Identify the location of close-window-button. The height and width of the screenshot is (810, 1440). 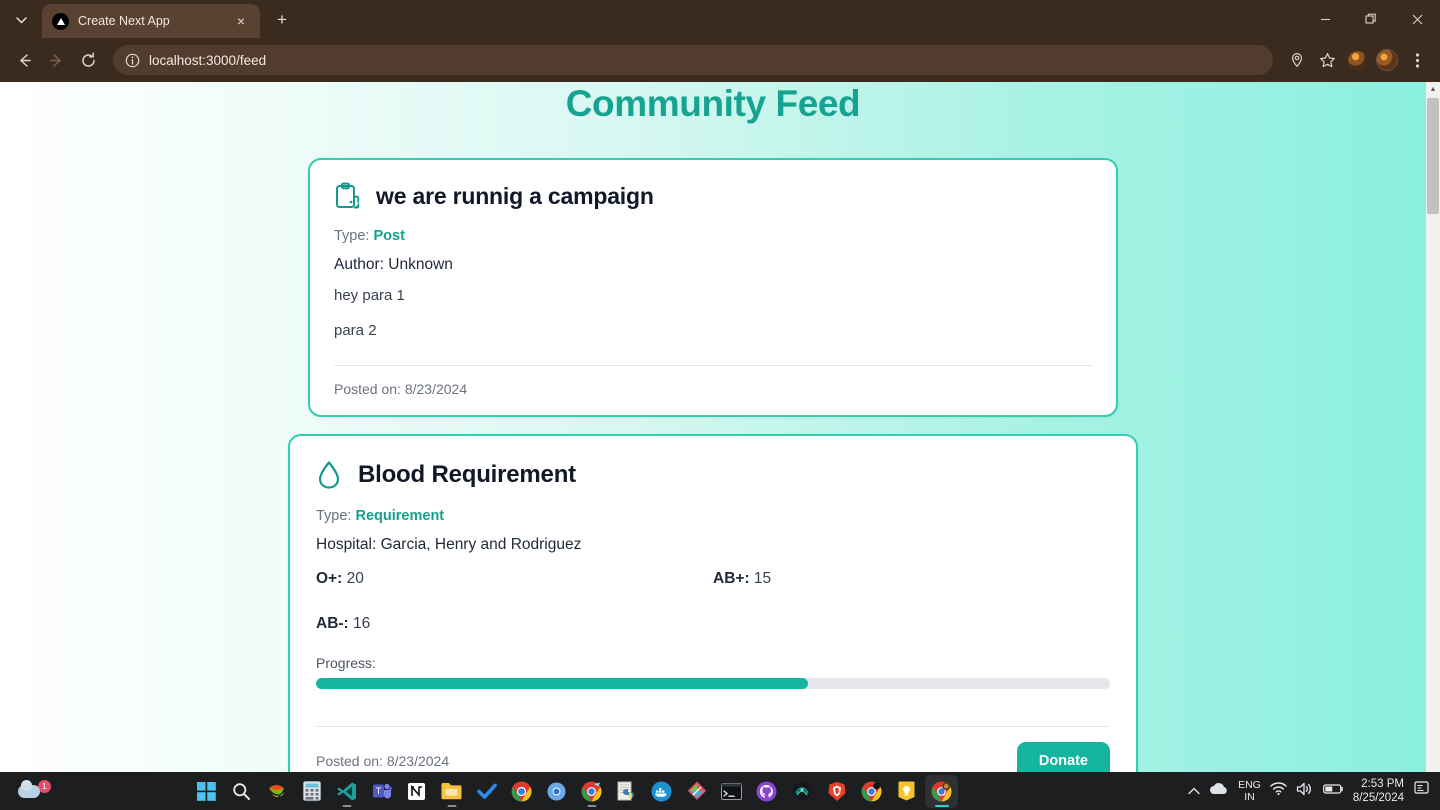
(1417, 19).